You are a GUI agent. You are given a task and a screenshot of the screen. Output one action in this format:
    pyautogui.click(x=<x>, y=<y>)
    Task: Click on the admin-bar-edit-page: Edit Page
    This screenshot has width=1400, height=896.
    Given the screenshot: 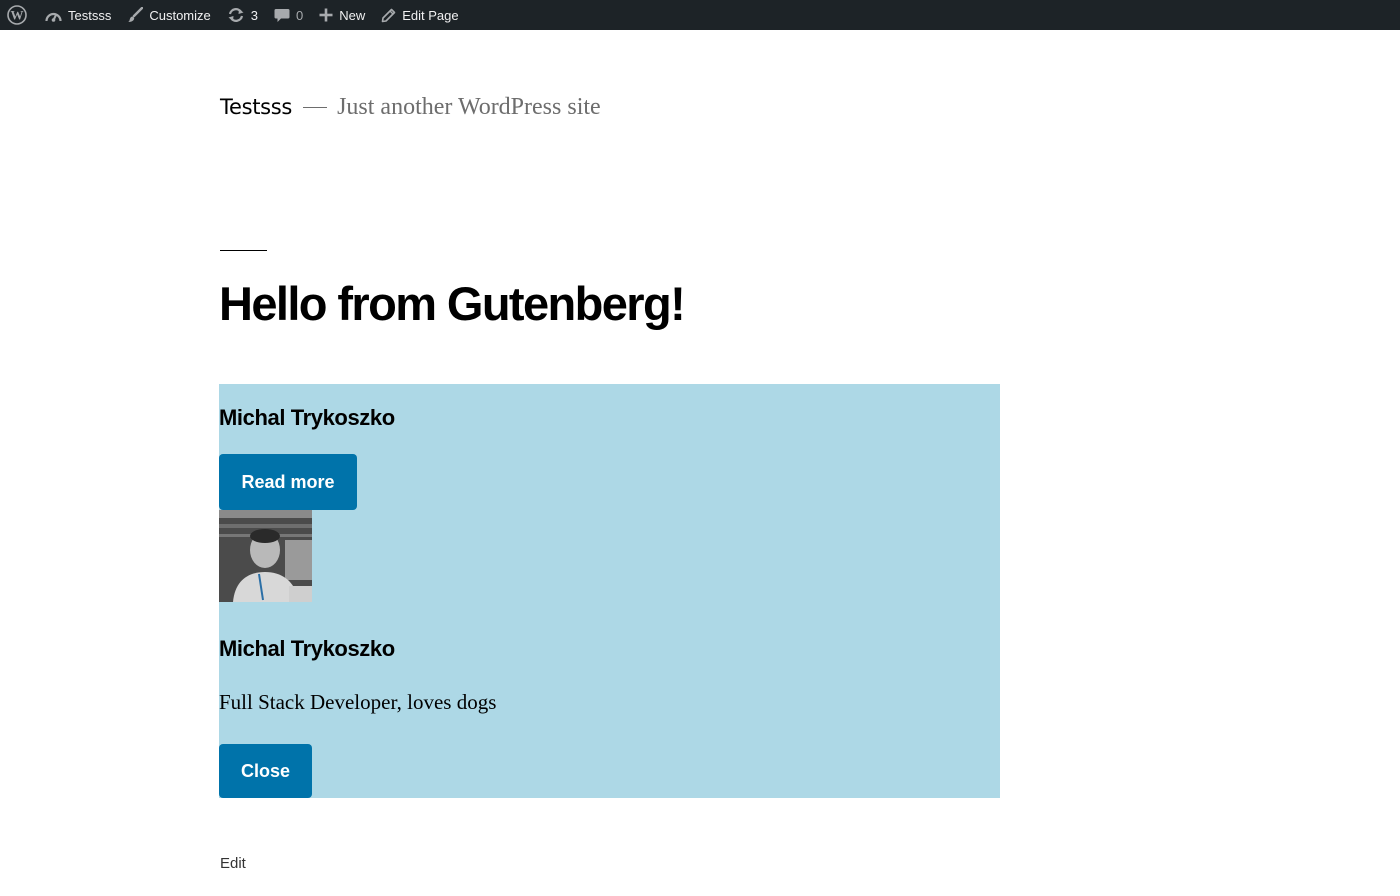 What is the action you would take?
    pyautogui.click(x=419, y=15)
    